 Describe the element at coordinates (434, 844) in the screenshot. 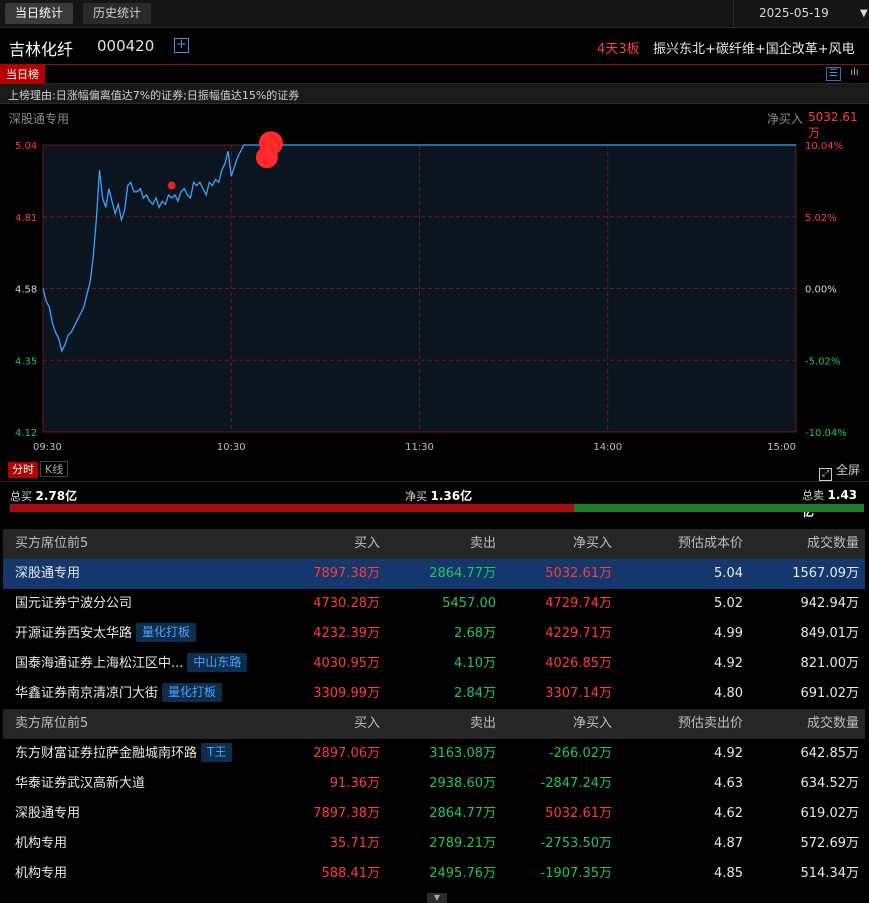

I see `table-row: 机构专用 35.71万 2789.21万 -2753.50万 4.87 572.69万` at that location.